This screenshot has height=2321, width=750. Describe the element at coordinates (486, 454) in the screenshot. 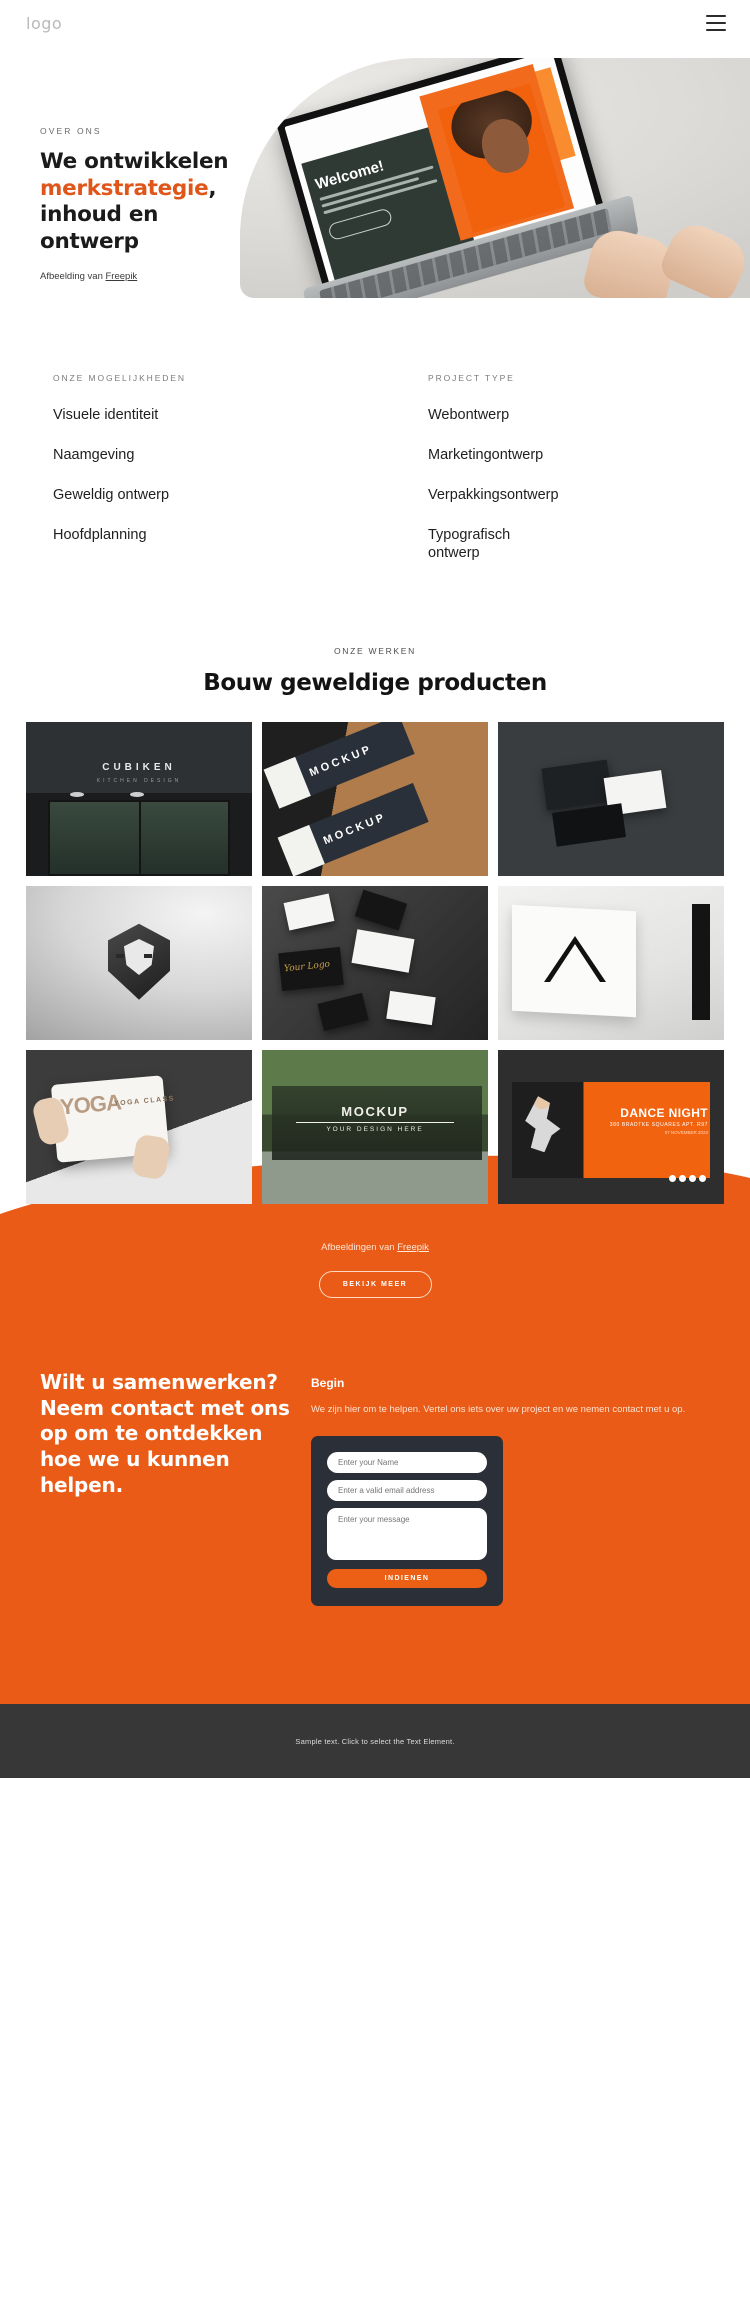

I see `project-type-item: Marketingontwerp` at that location.